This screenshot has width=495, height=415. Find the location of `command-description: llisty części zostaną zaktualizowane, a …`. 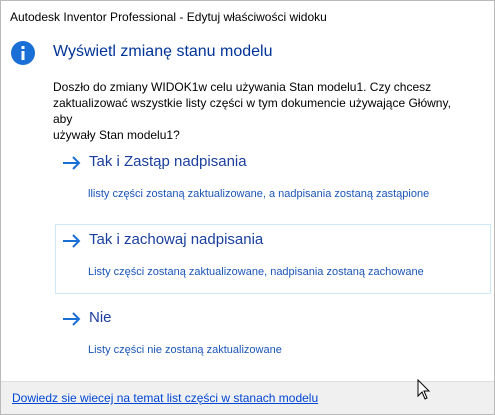

command-description: llisty części zostaną zaktualizowane, a … is located at coordinates (259, 194).